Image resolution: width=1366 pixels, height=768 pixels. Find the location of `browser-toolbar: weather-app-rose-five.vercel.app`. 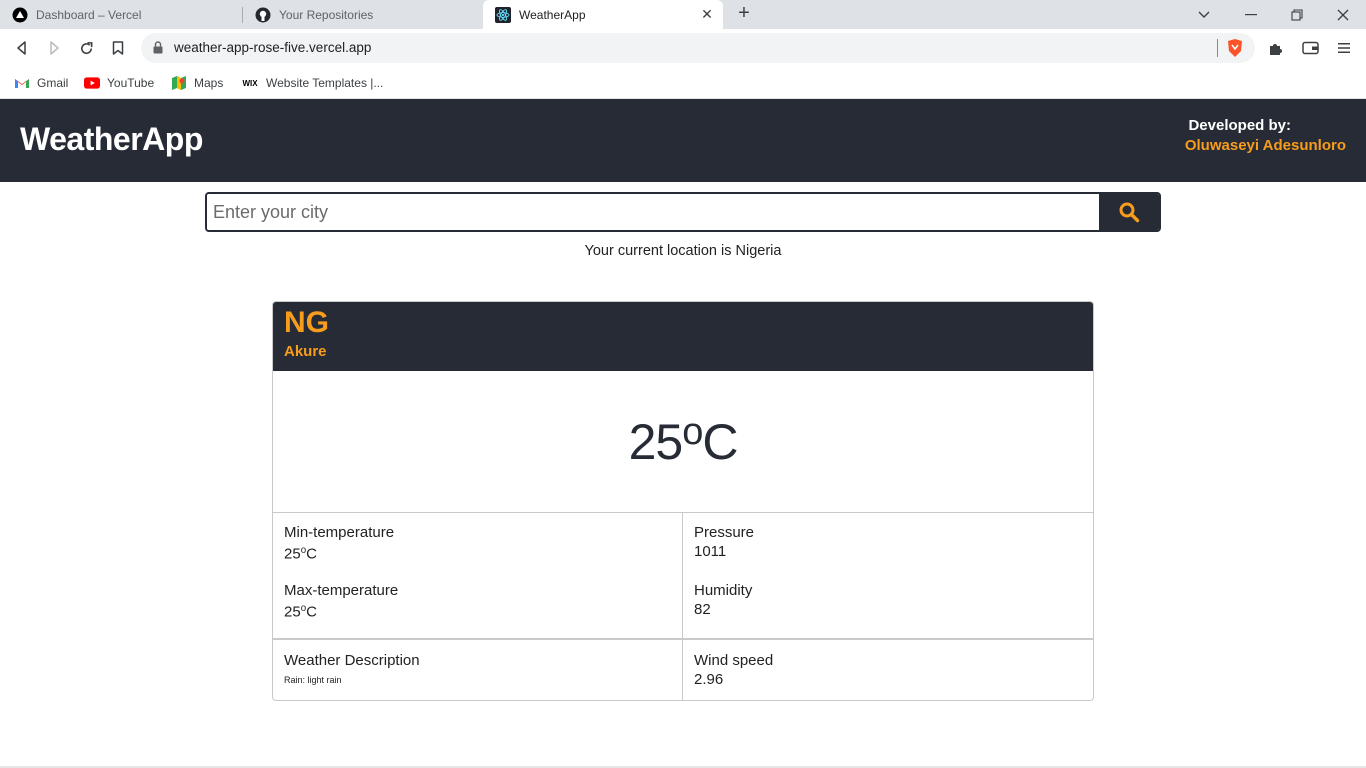

browser-toolbar: weather-app-rose-five.vercel.app is located at coordinates (683, 48).